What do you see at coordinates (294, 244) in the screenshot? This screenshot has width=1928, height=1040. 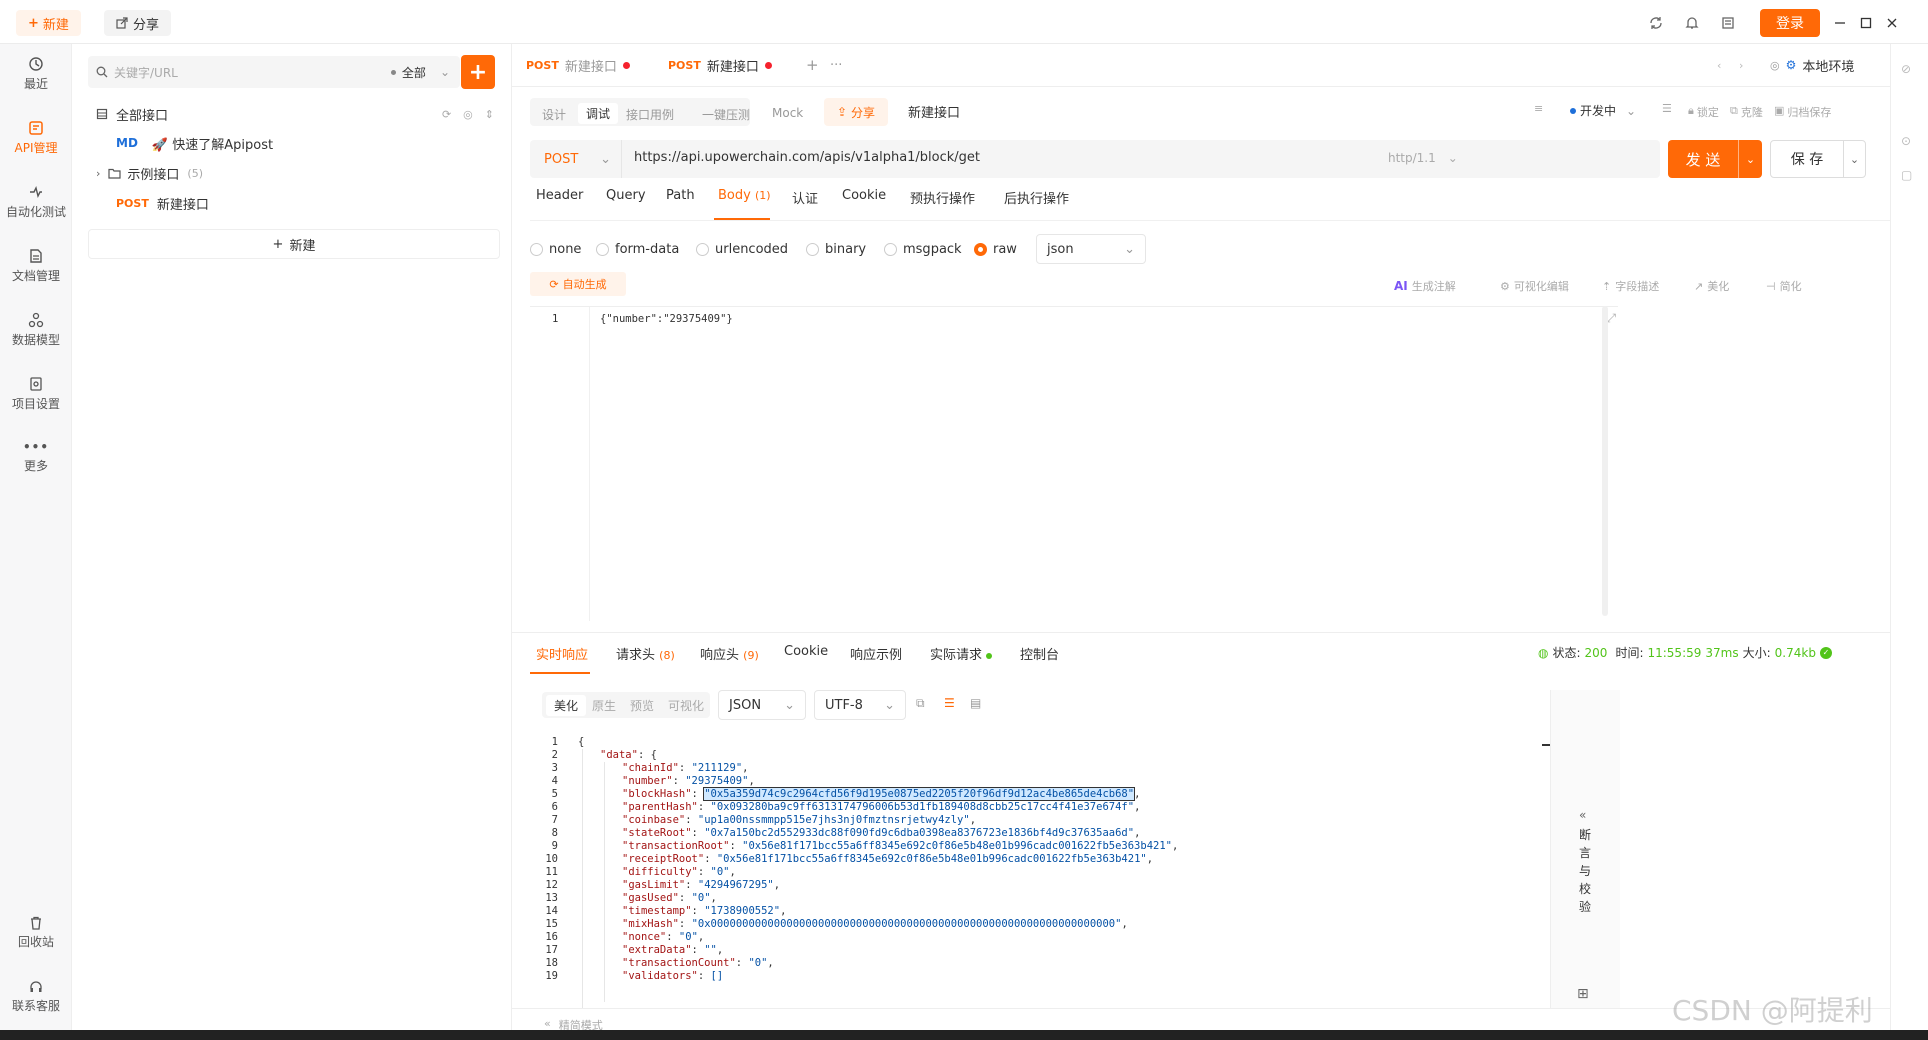 I see `add-new-button: + 新建` at bounding box center [294, 244].